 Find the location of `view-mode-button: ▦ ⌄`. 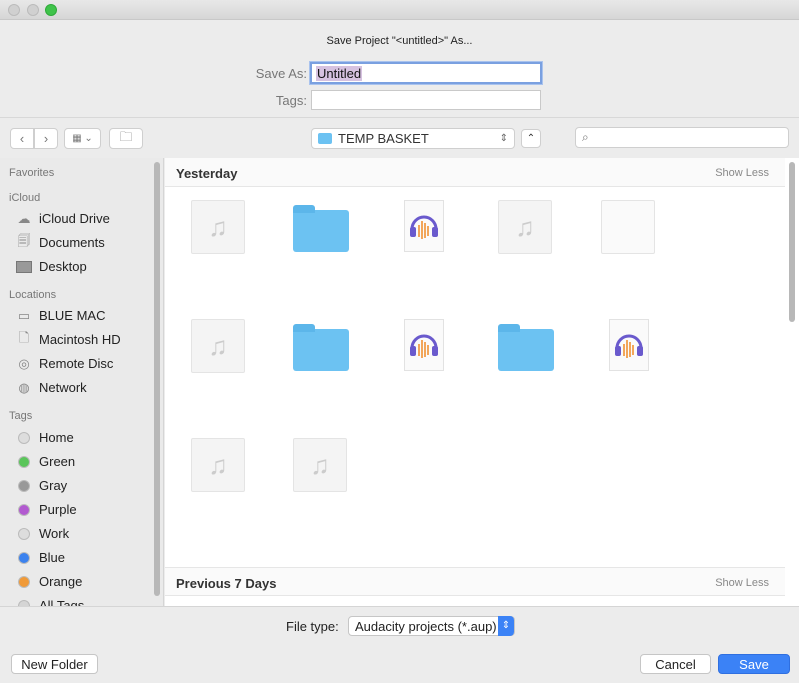

view-mode-button: ▦ ⌄ is located at coordinates (82, 138).